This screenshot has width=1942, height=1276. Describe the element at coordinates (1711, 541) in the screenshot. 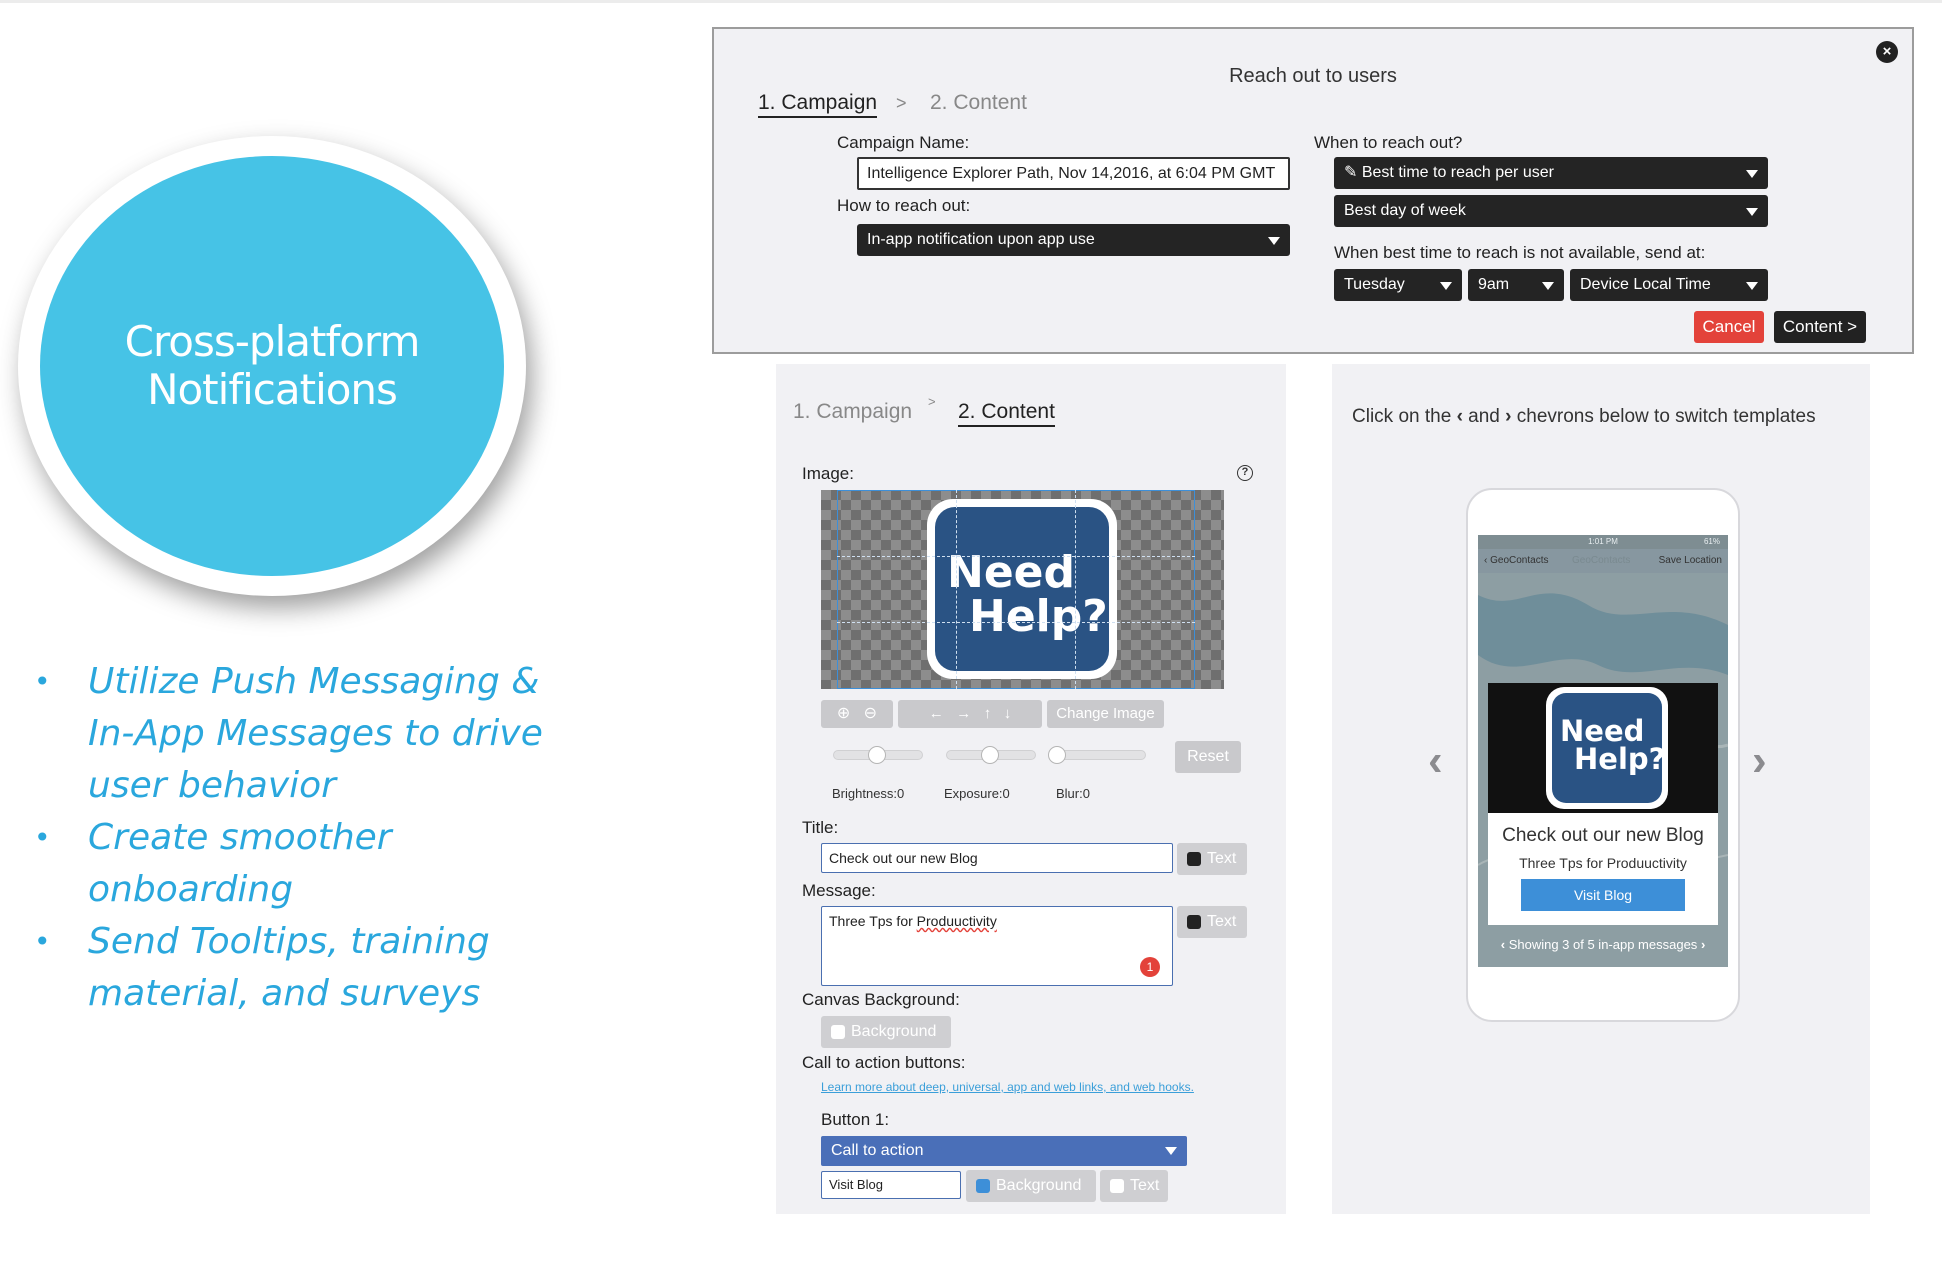

I see `battery-status: 61%` at that location.